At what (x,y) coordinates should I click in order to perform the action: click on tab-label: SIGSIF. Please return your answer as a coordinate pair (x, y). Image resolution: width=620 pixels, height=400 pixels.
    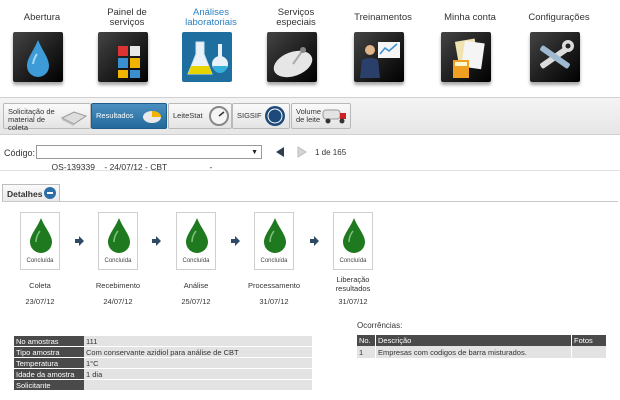
    Looking at the image, I should click on (249, 115).